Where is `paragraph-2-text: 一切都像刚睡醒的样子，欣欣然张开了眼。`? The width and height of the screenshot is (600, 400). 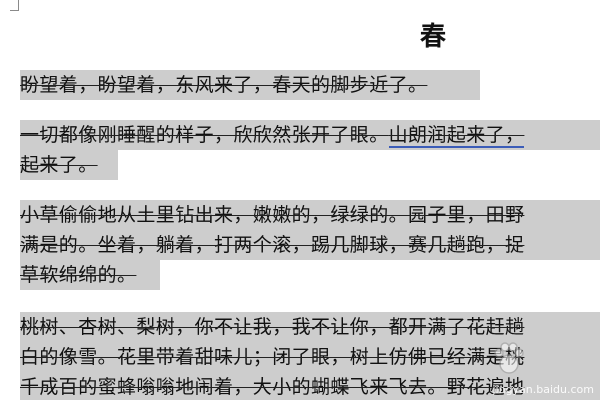
paragraph-2-text: 一切都像刚睡醒的样子，欣欣然张开了眼。 is located at coordinates (204, 135).